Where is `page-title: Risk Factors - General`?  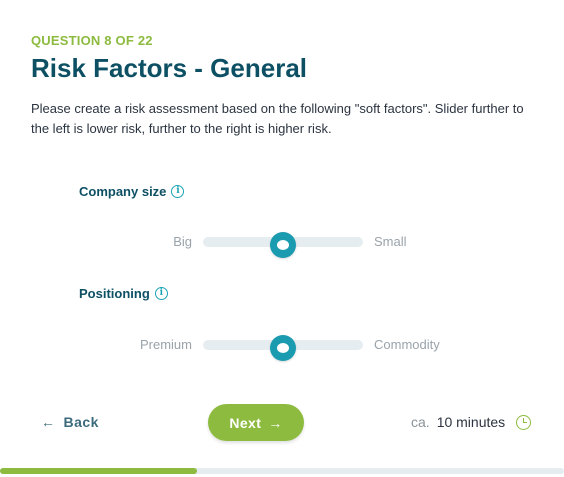
page-title: Risk Factors - General is located at coordinates (169, 68).